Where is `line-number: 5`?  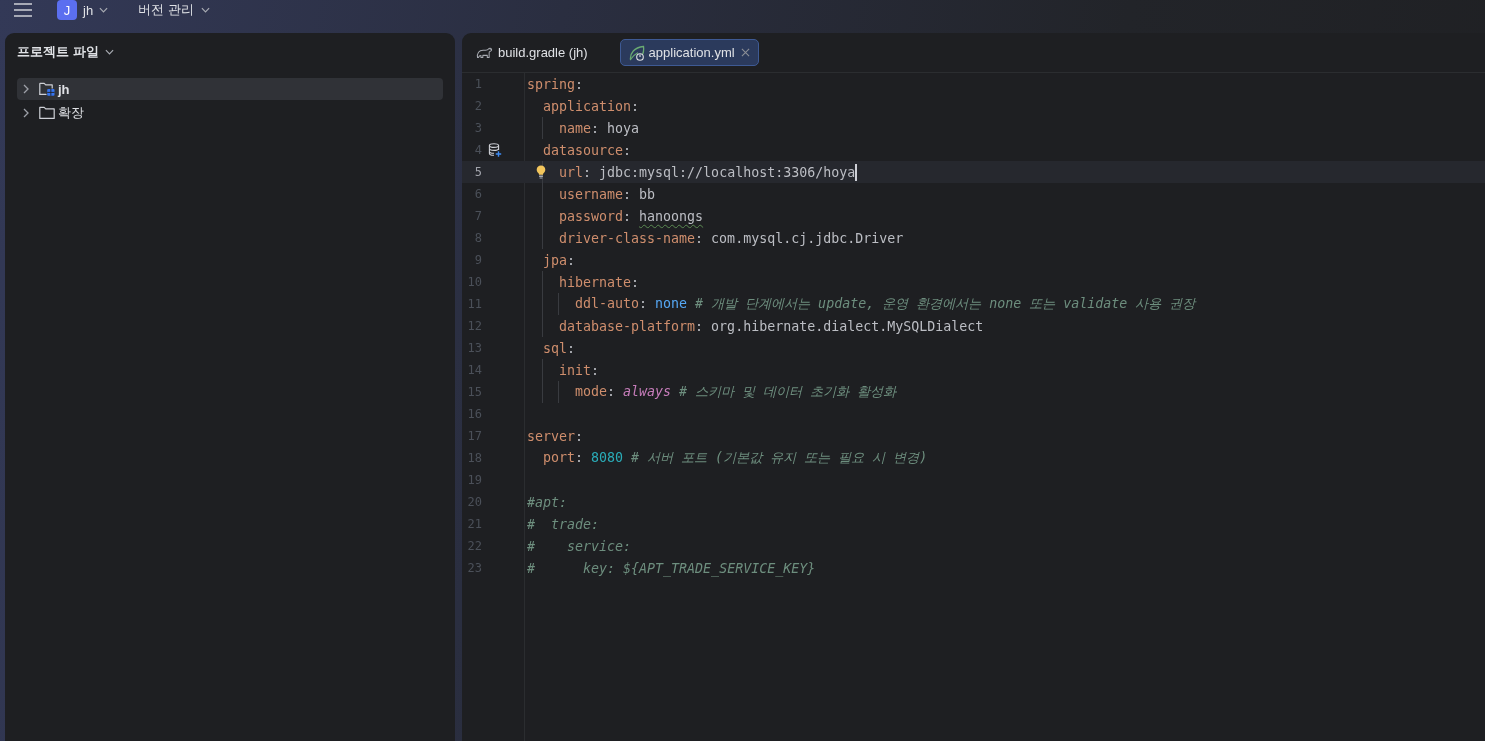 line-number: 5 is located at coordinates (478, 172).